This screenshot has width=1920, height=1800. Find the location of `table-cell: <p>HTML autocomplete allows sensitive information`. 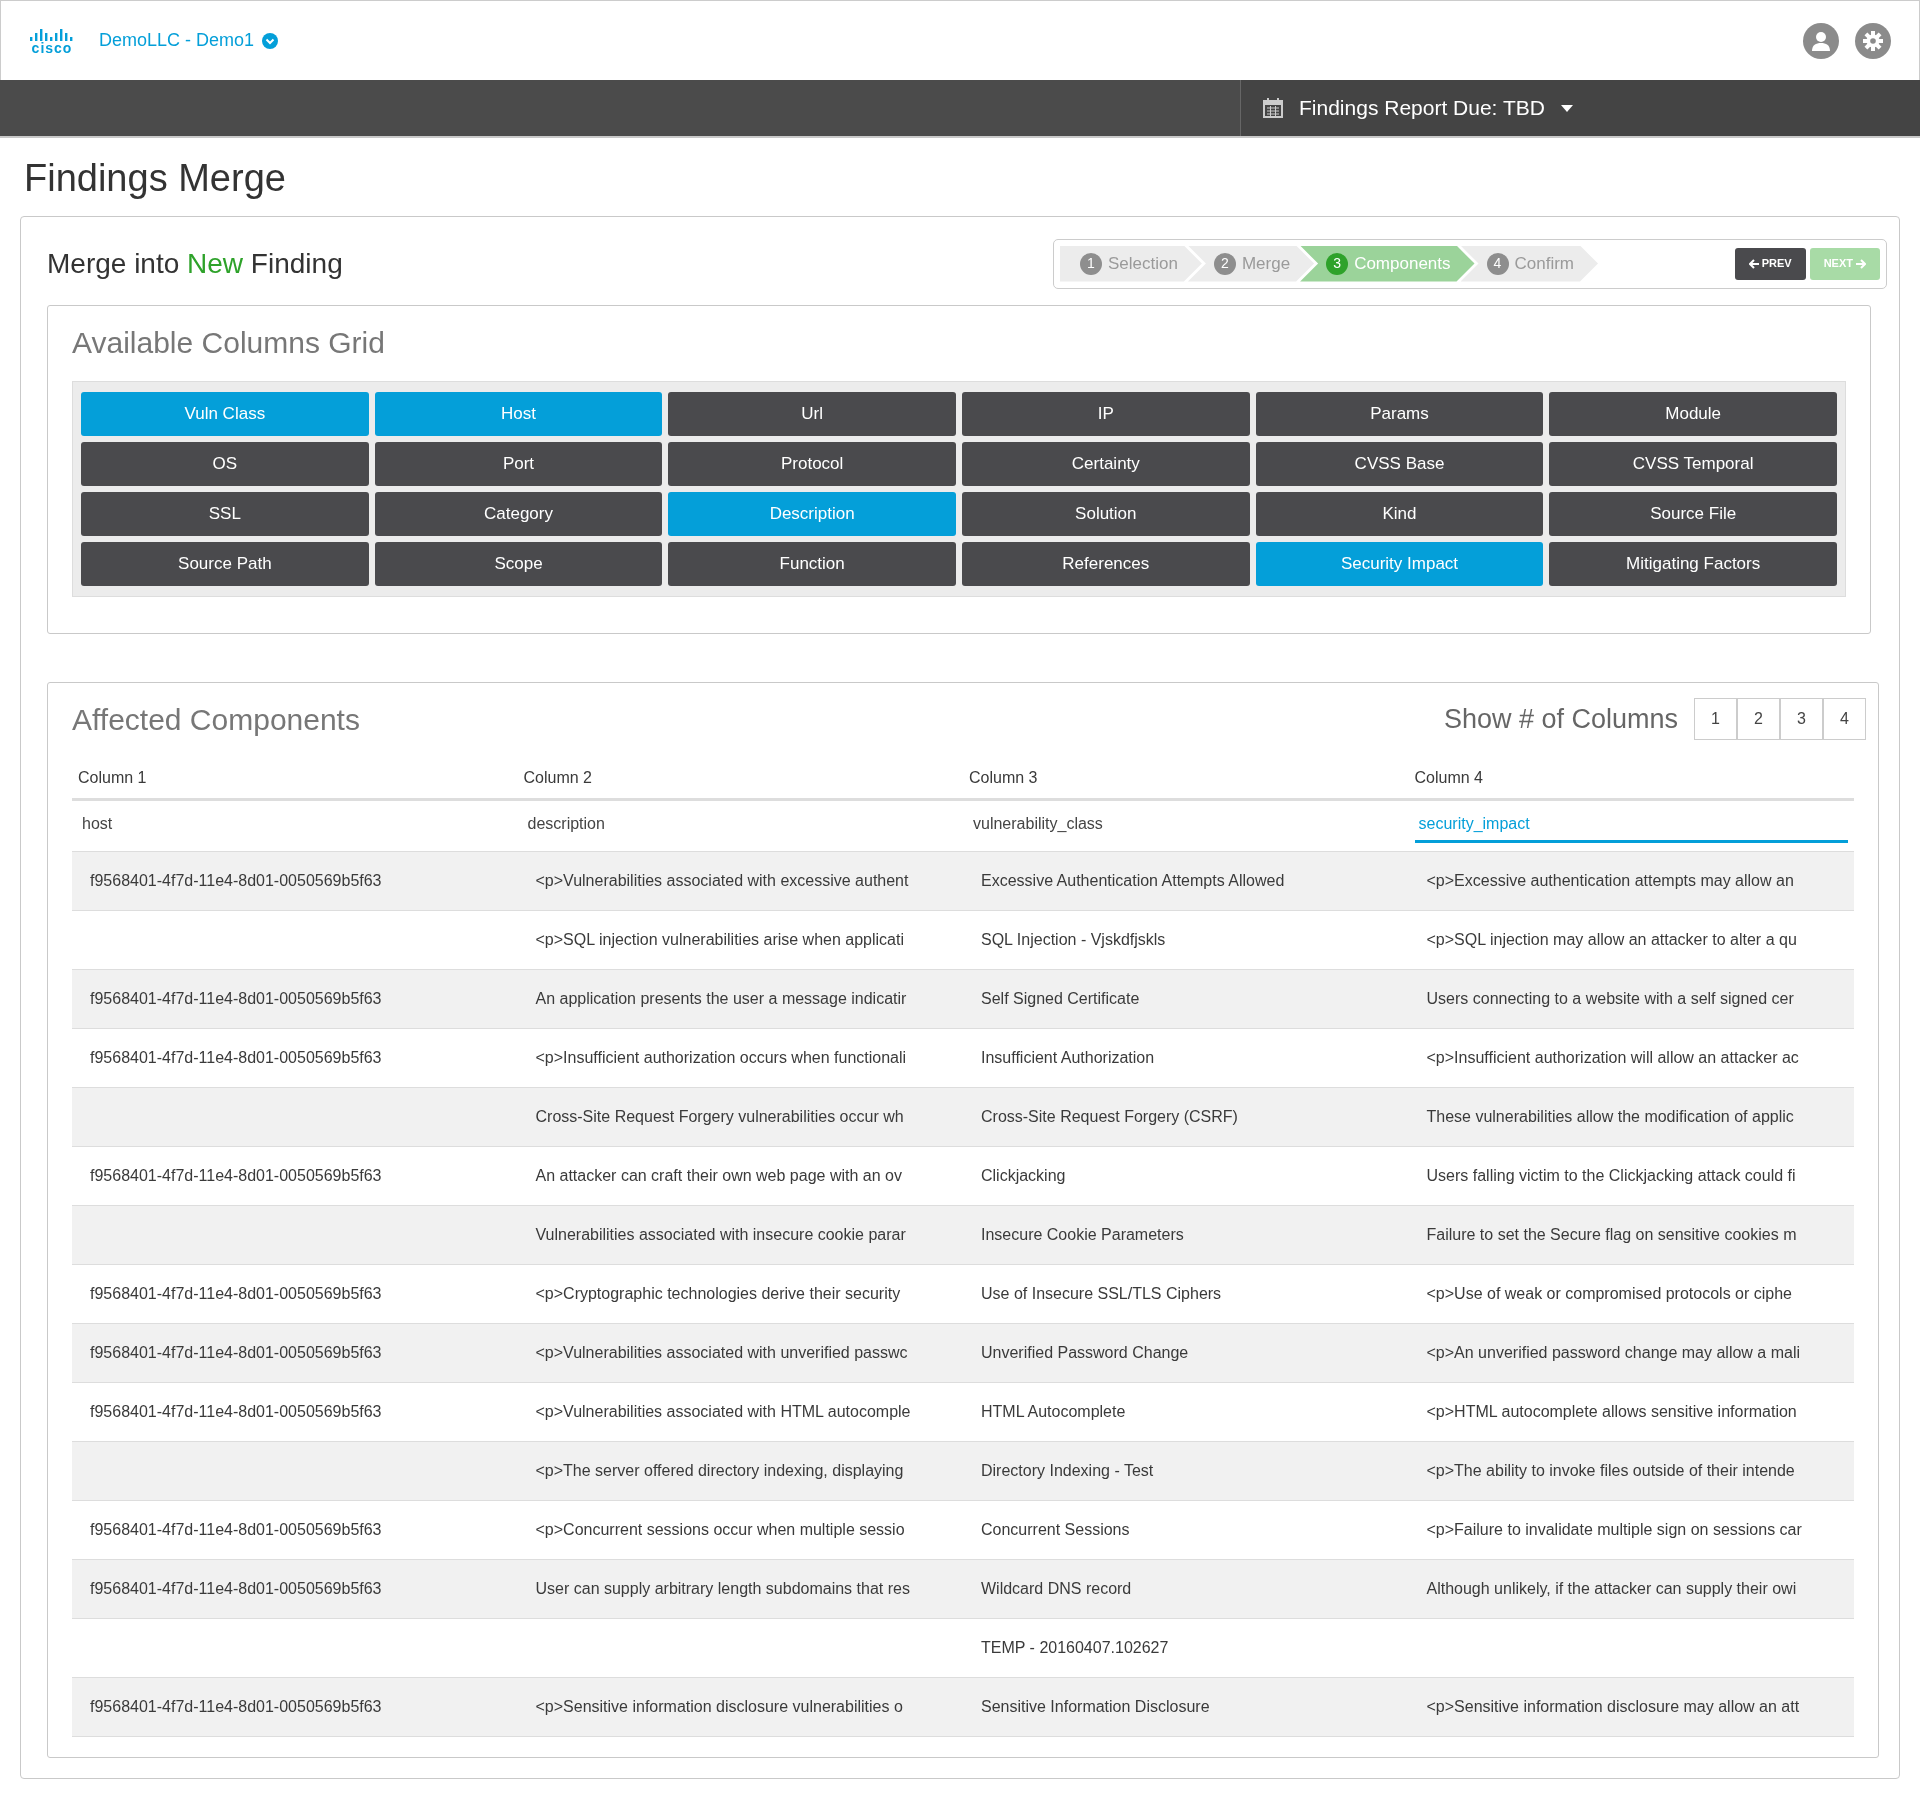

table-cell: <p>HTML autocomplete allows sensitive information is located at coordinates (1611, 1411).